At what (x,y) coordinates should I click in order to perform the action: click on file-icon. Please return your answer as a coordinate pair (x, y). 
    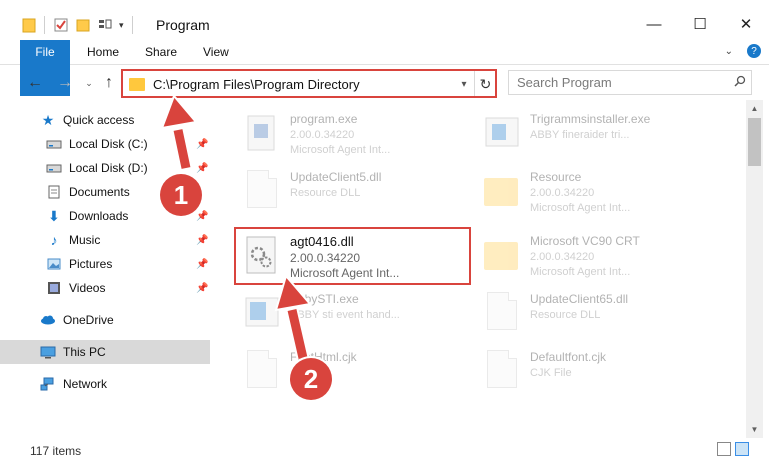
    Looking at the image, I should click on (502, 372).